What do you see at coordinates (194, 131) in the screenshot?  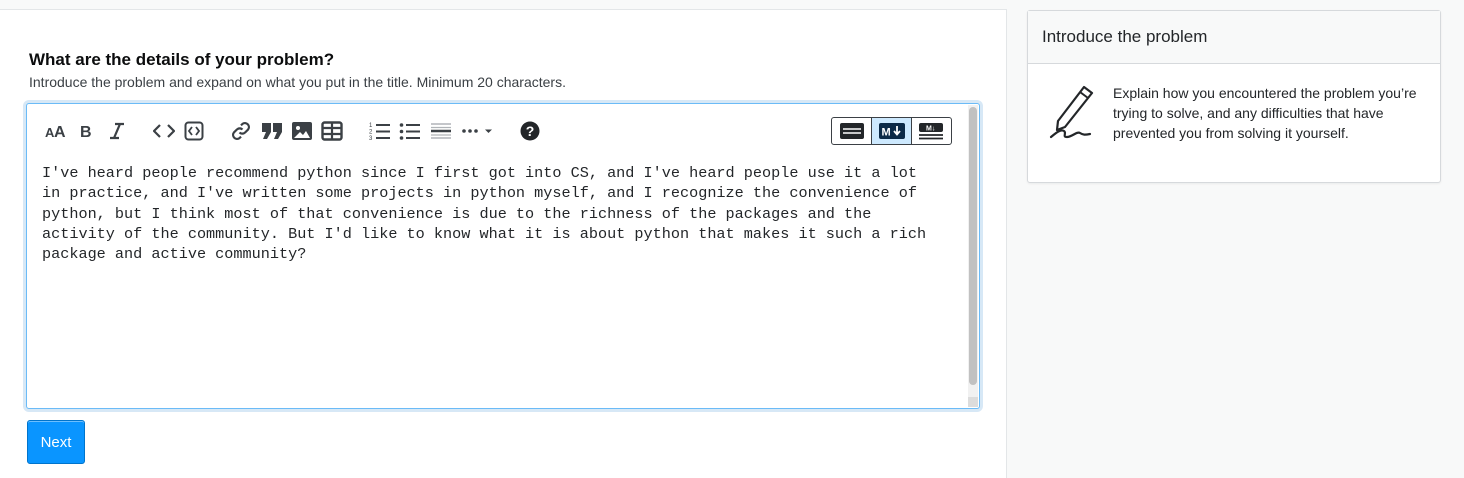 I see `code-block-icon` at bounding box center [194, 131].